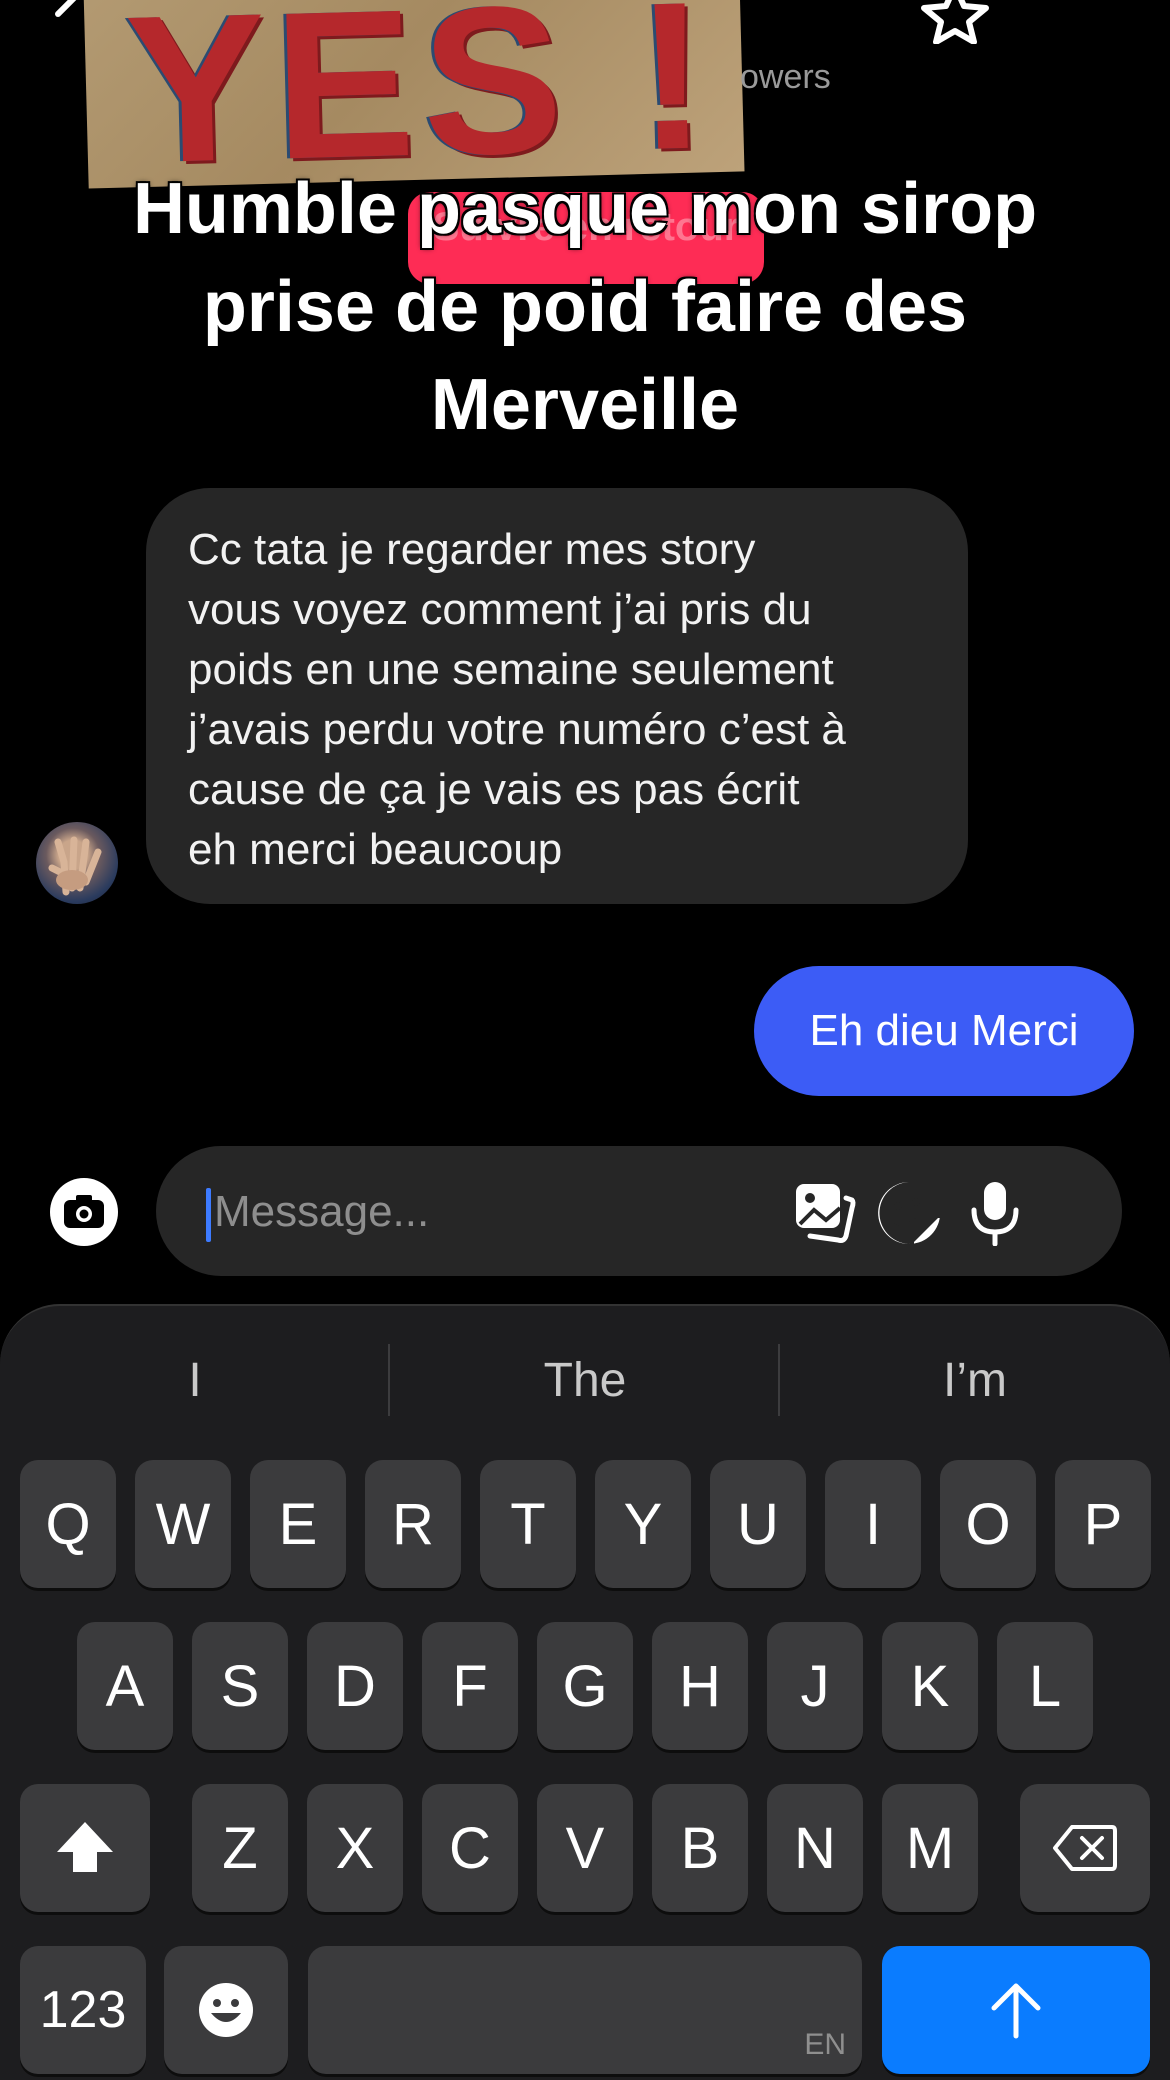  Describe the element at coordinates (825, 1213) in the screenshot. I see `gallery-icon` at that location.